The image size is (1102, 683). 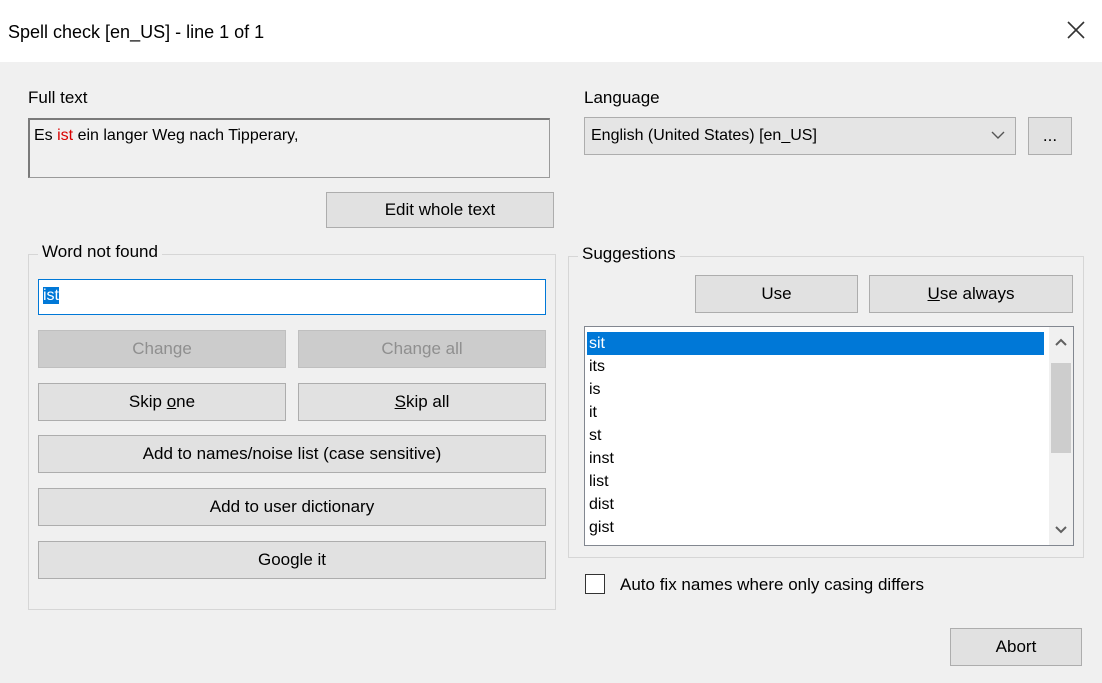 I want to click on change-all-button: Change all, so click(x=422, y=349).